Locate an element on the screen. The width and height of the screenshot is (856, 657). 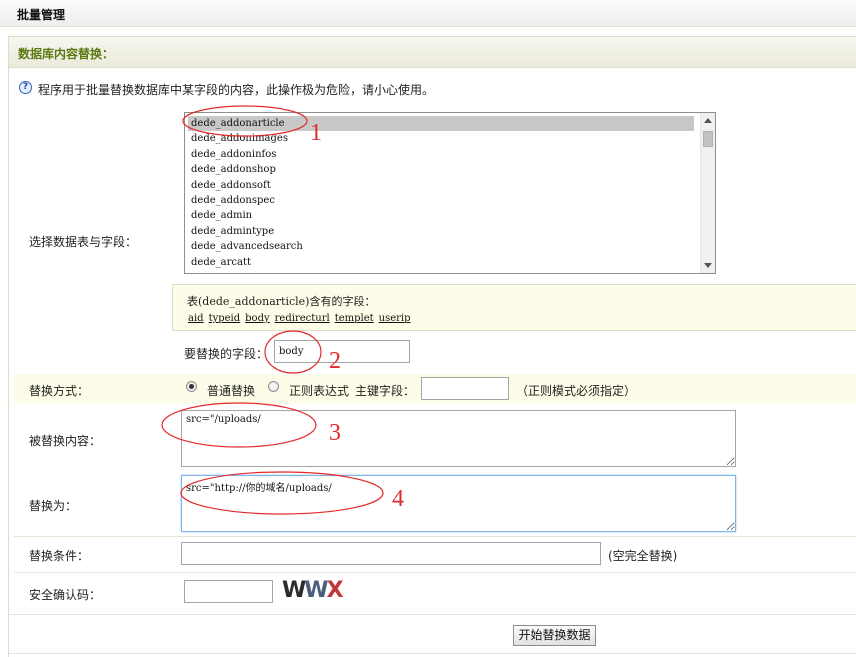
regex-hint: （正则模式必须指定） is located at coordinates (576, 391).